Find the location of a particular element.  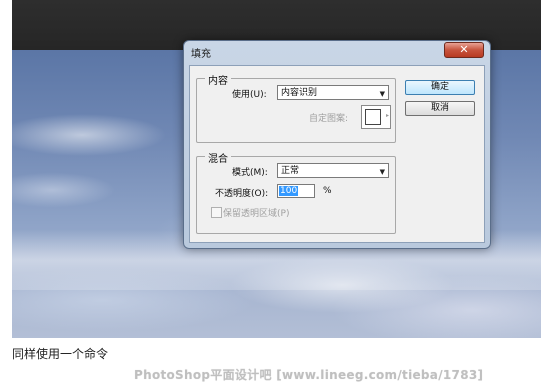

opacity-value: 100 is located at coordinates (289, 191).